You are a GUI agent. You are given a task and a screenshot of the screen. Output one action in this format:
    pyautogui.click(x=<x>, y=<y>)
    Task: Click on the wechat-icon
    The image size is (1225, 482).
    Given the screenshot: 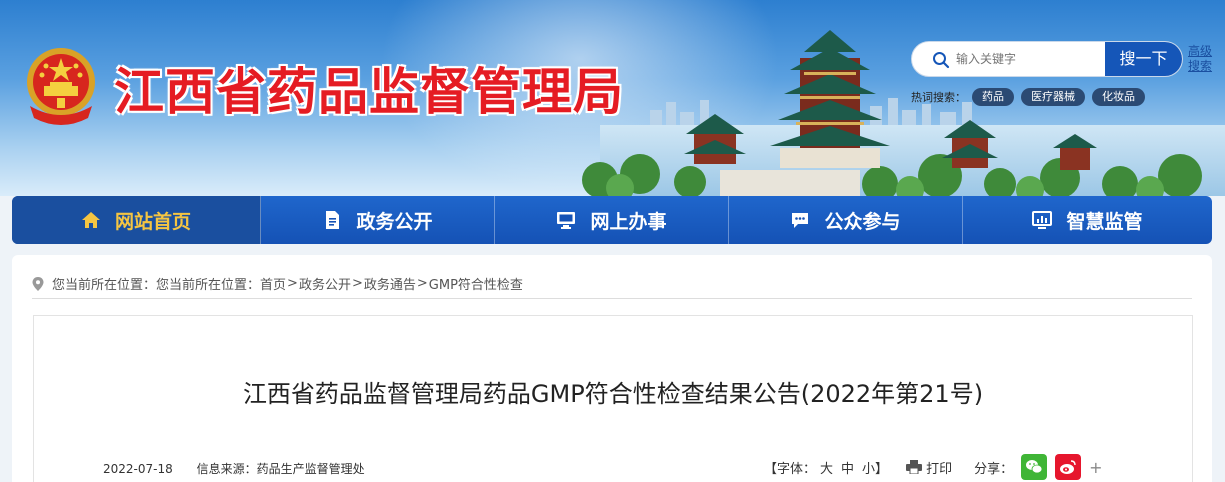 What is the action you would take?
    pyautogui.click(x=1034, y=467)
    